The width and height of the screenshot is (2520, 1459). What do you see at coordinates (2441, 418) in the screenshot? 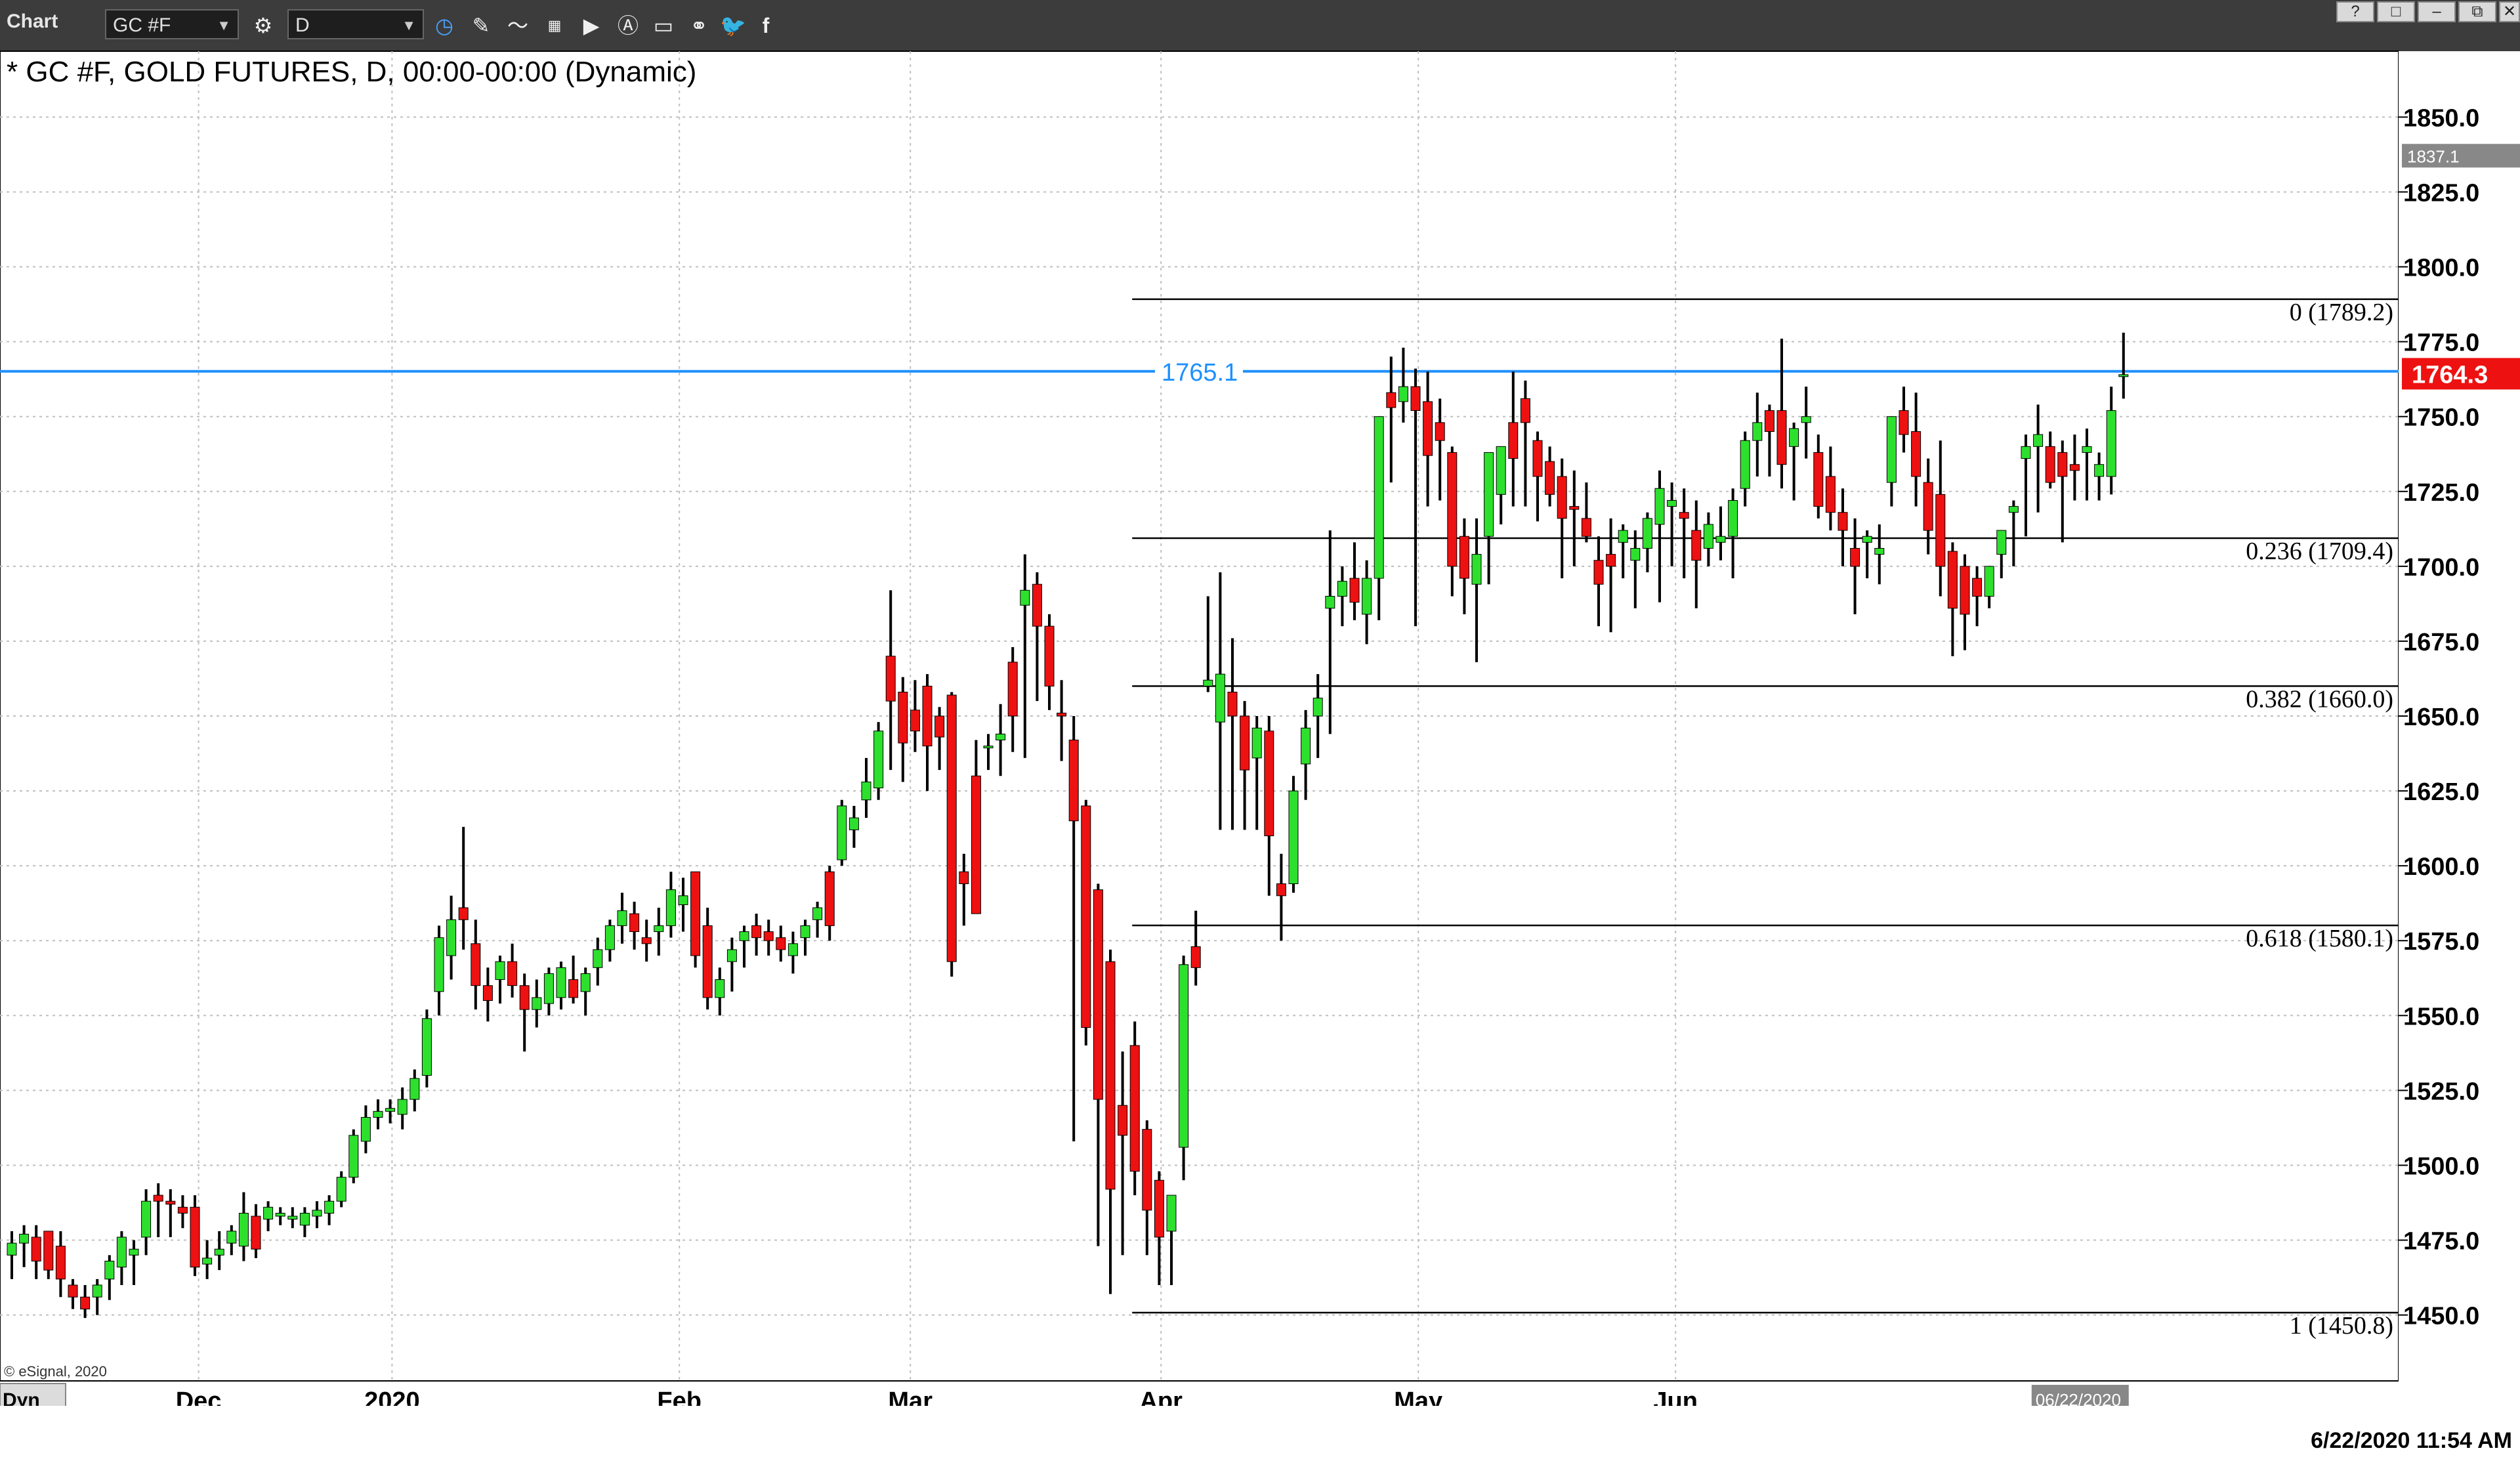
I see `y-tick-label: 1750.0` at bounding box center [2441, 418].